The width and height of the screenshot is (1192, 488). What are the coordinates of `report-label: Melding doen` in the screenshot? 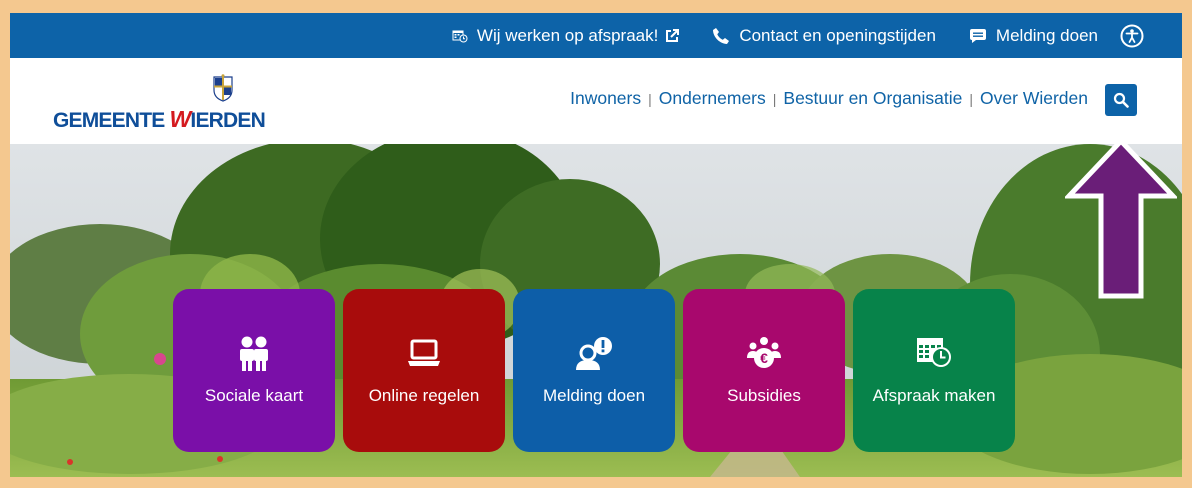 It's located at (1046, 35).